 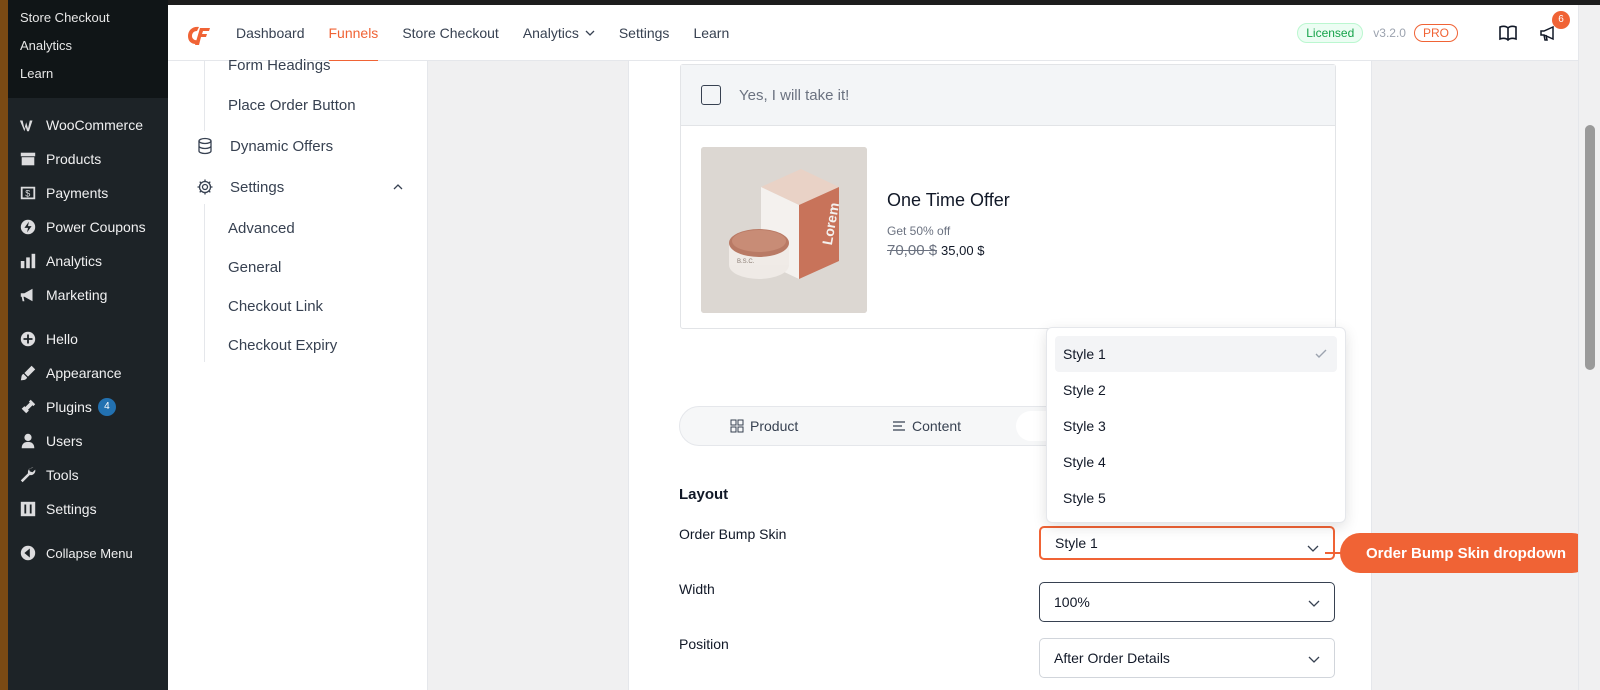 What do you see at coordinates (62, 475) in the screenshot?
I see `wp-menu-label: Tools` at bounding box center [62, 475].